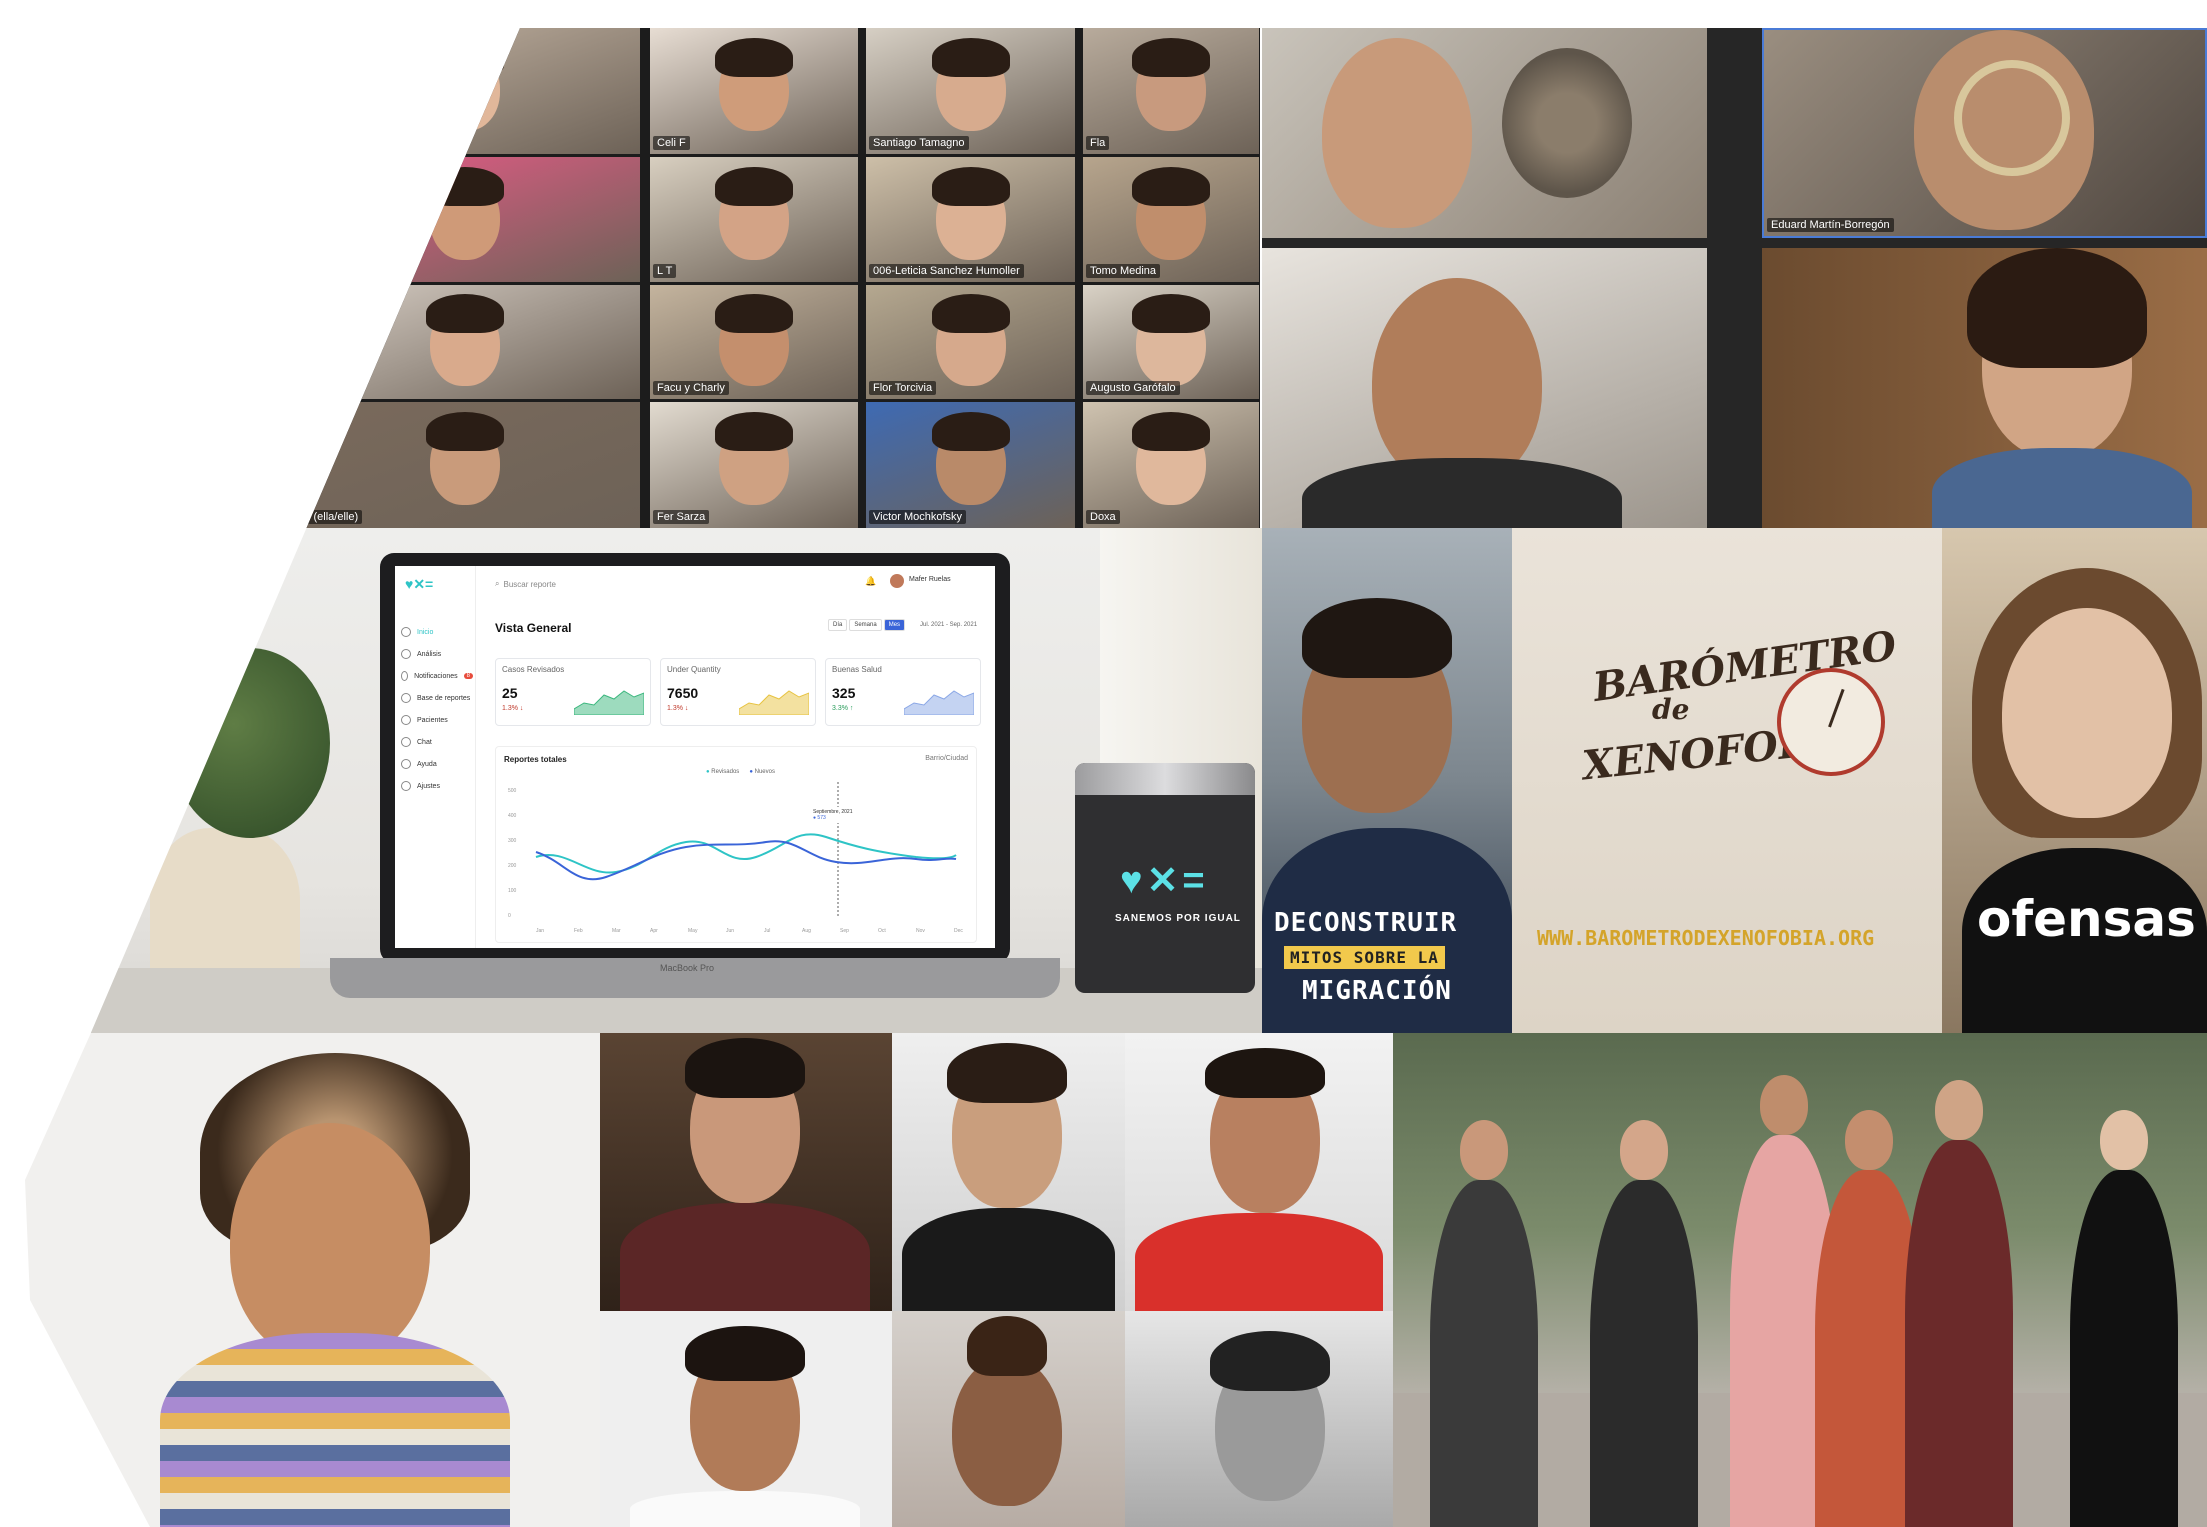 Image resolution: width=2207 pixels, height=1527 pixels. What do you see at coordinates (919, 143) in the screenshot?
I see `participant-name: Santiago Tamagno` at bounding box center [919, 143].